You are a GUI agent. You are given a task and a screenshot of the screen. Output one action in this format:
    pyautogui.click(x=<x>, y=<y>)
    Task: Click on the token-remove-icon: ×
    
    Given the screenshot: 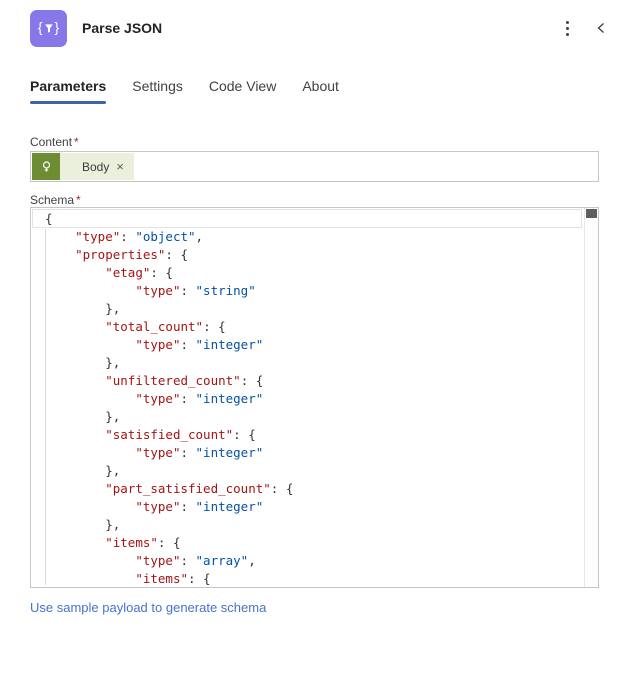 What is the action you would take?
    pyautogui.click(x=120, y=166)
    